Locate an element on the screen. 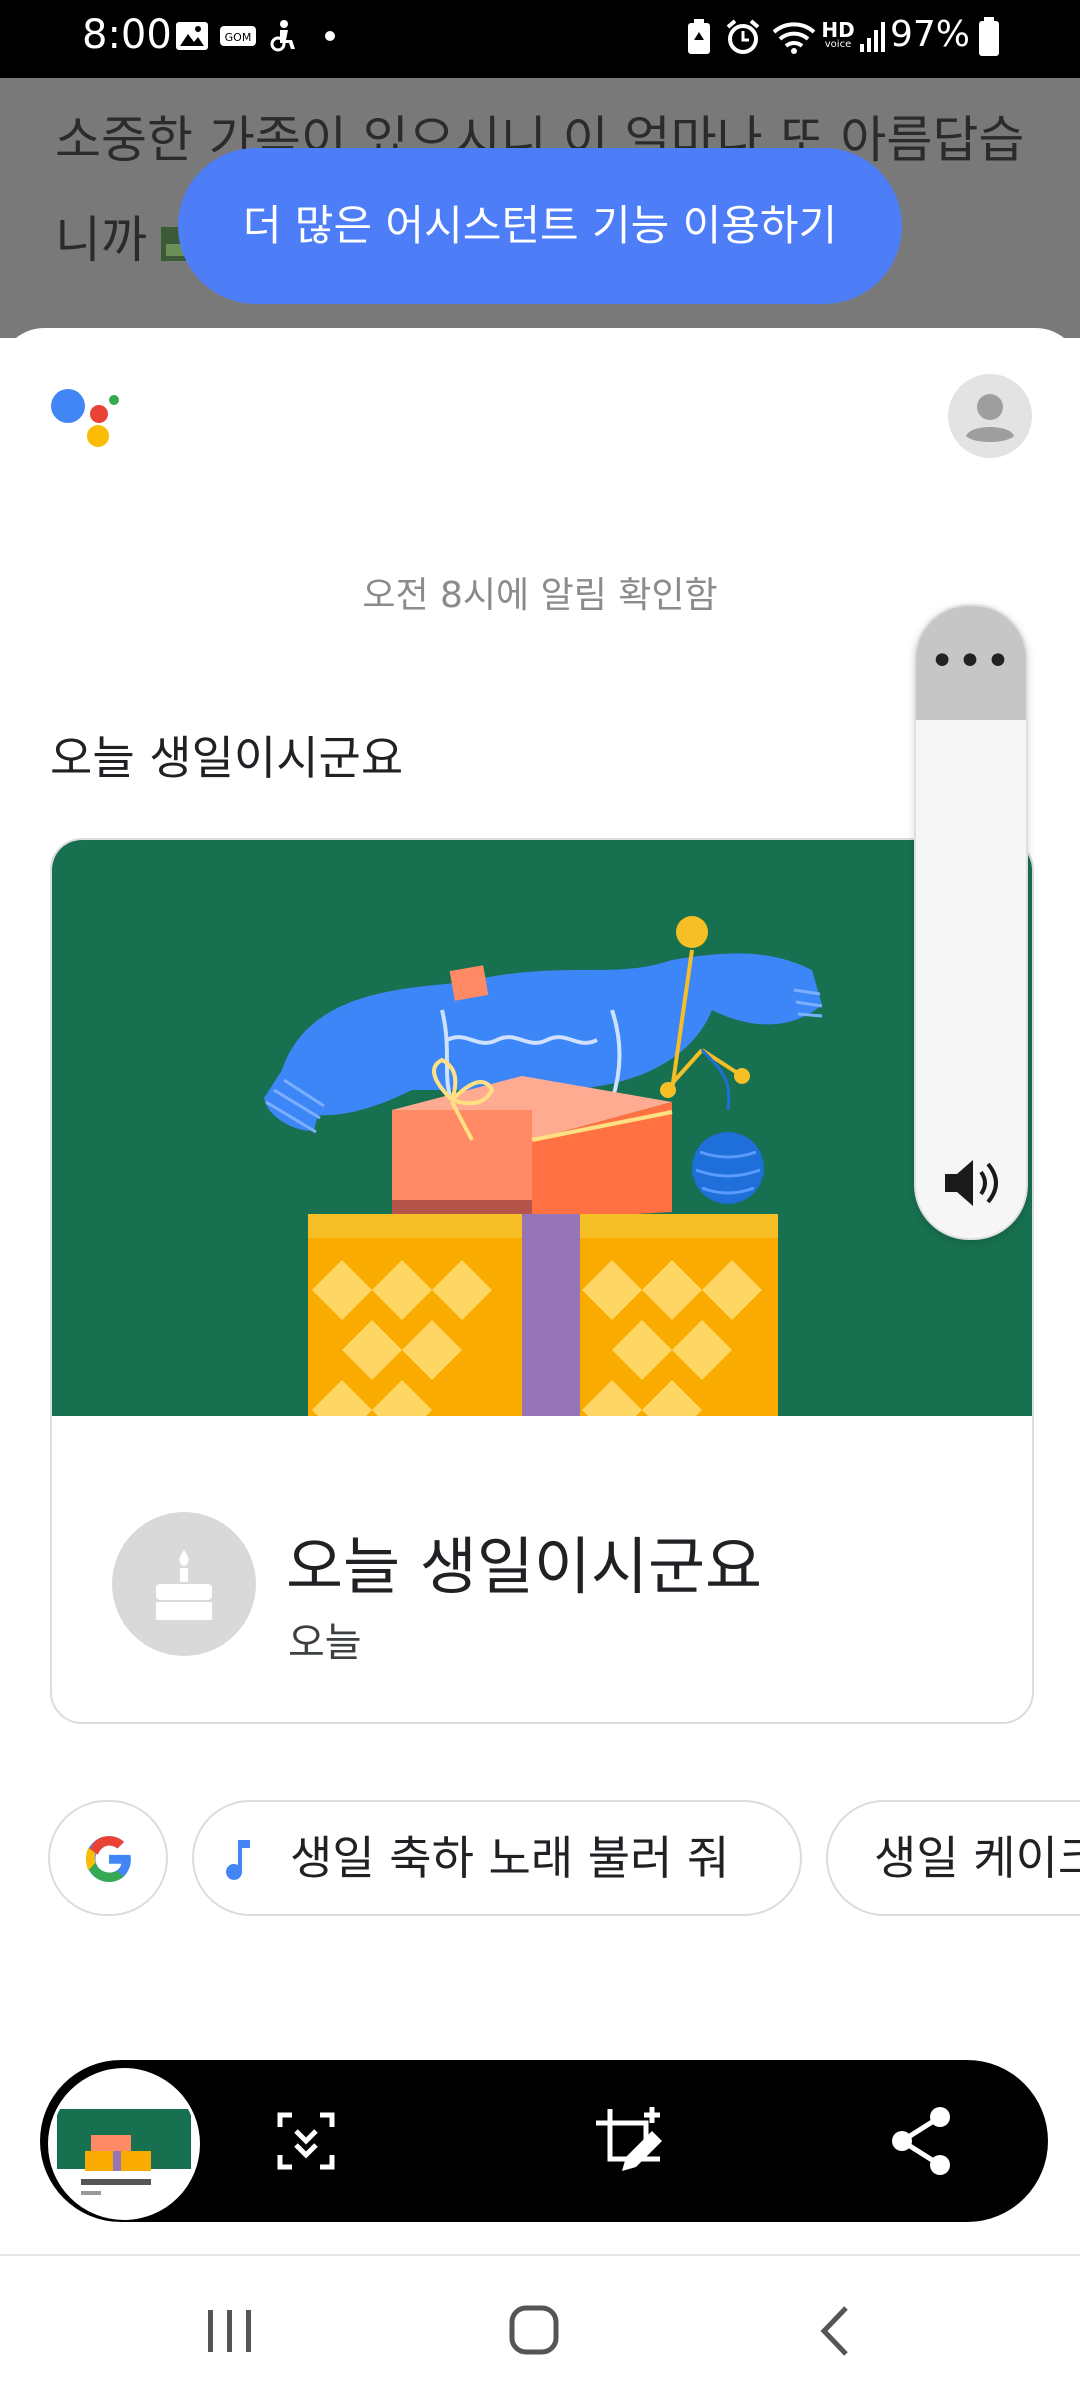 The height and width of the screenshot is (2400, 1080). speaker-icon is located at coordinates (971, 1183).